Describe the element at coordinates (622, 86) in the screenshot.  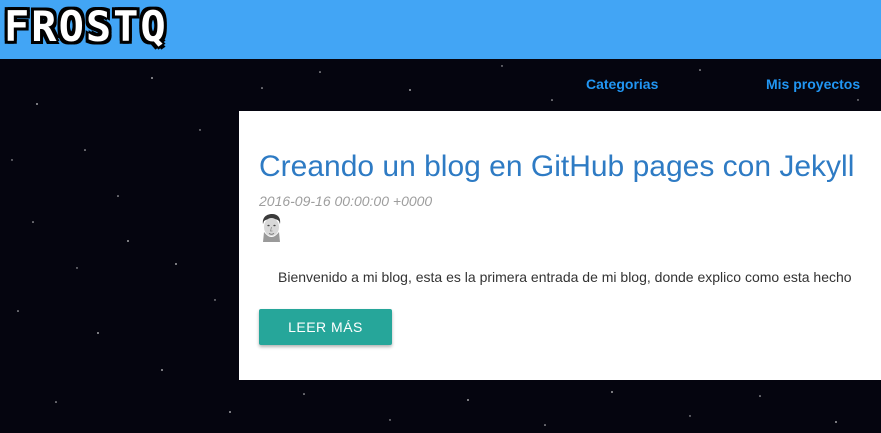
I see `nav-link-categorias: Categorias` at that location.